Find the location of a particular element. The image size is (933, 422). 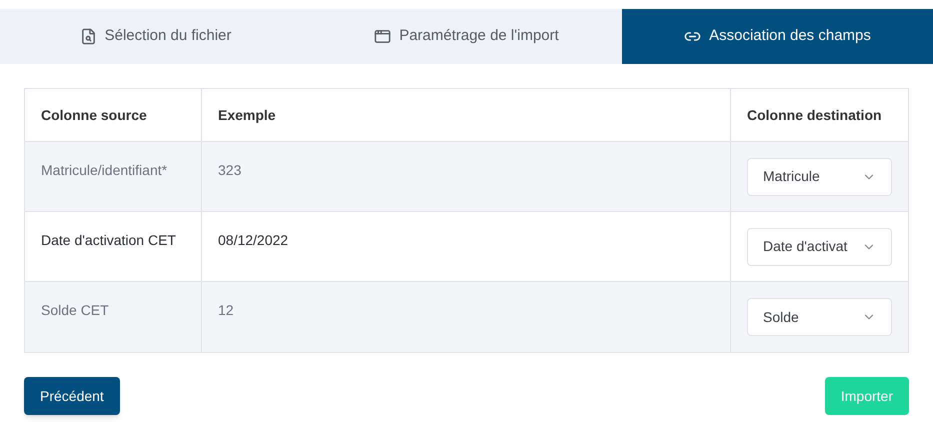

window-icon is located at coordinates (383, 36).